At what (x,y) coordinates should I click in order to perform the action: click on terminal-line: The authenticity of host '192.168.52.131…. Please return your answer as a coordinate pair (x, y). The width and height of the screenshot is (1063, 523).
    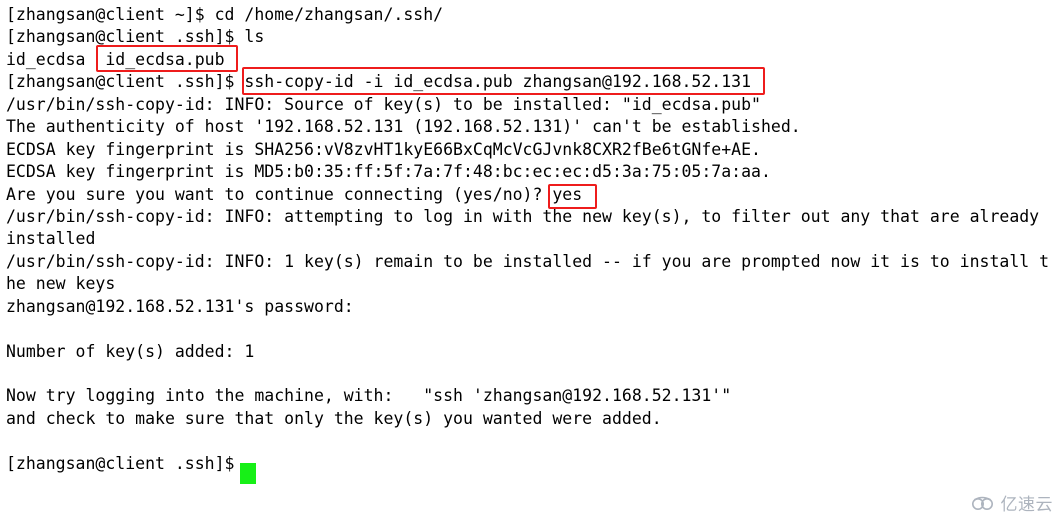
    Looking at the image, I should click on (403, 127).